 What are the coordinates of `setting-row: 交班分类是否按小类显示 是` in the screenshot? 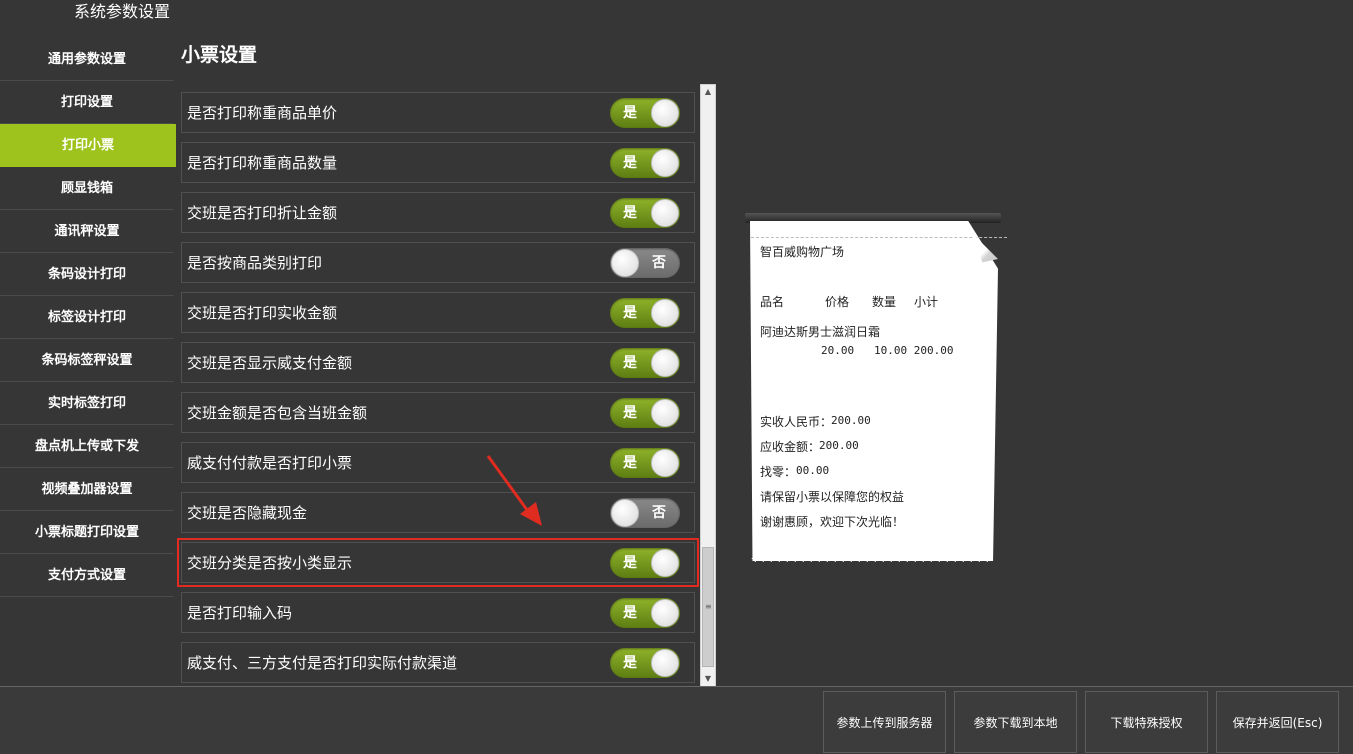 It's located at (438, 562).